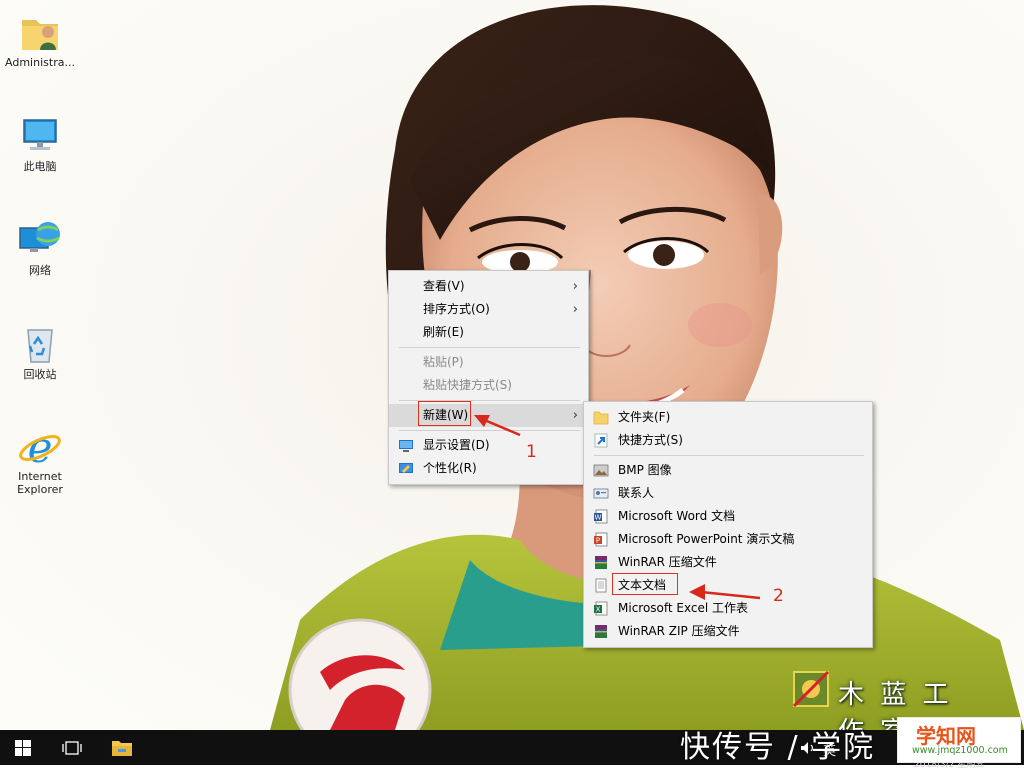 Image resolution: width=1024 pixels, height=770 pixels. Describe the element at coordinates (601, 493) in the screenshot. I see `contact-icon` at that location.